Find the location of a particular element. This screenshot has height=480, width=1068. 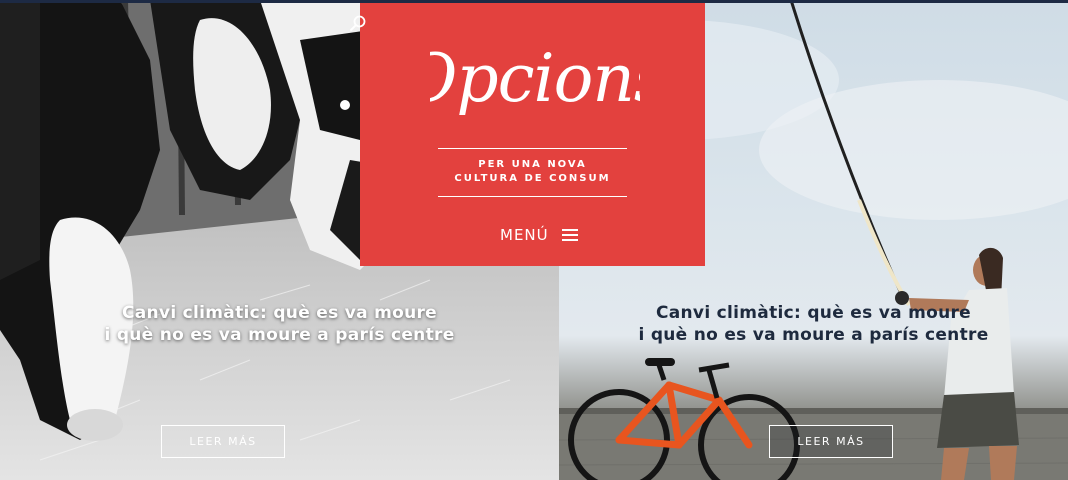

hamburger-icon is located at coordinates (569, 235).